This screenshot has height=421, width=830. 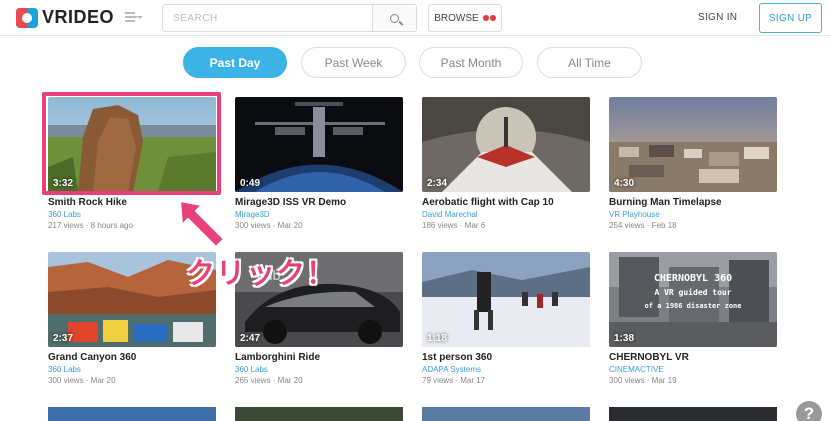 I want to click on video-channel: Mirage3D, so click(x=319, y=214).